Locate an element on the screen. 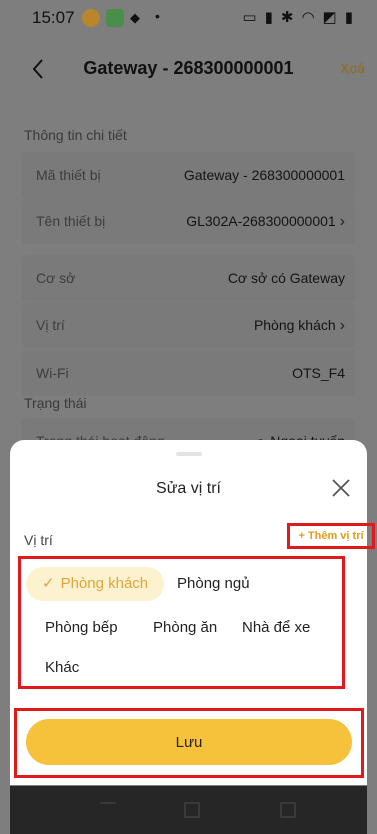  chip-kitchen: Phòng bếp is located at coordinates (81, 628).